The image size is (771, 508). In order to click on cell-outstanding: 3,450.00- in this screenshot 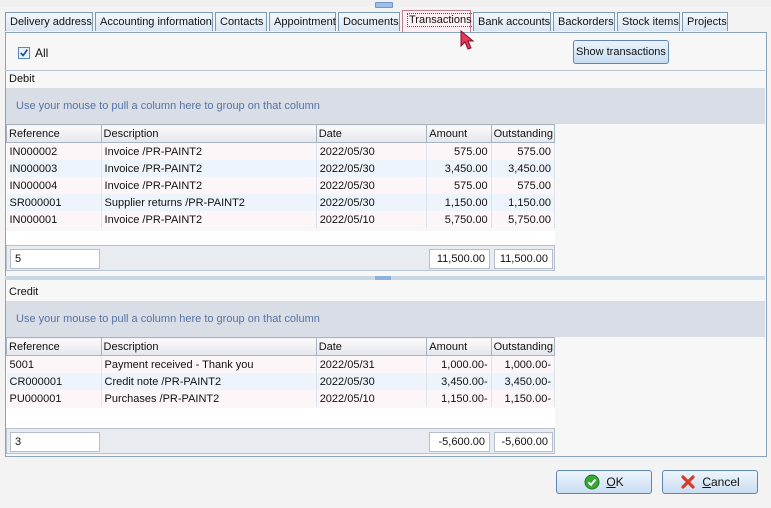, I will do `click(523, 381)`.